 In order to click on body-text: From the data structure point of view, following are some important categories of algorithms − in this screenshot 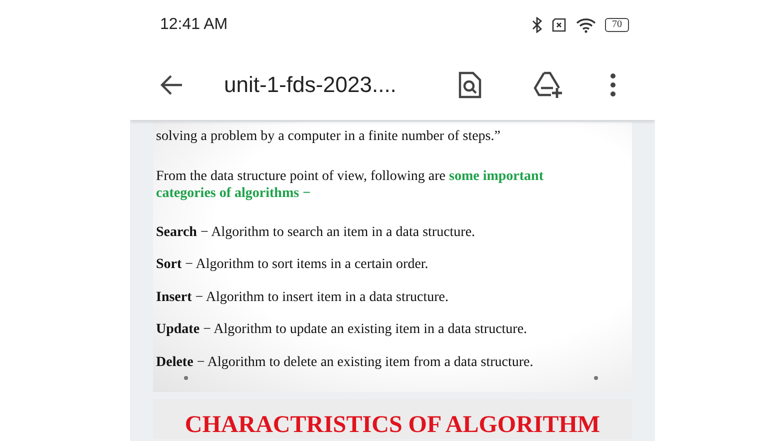, I will do `click(350, 185)`.